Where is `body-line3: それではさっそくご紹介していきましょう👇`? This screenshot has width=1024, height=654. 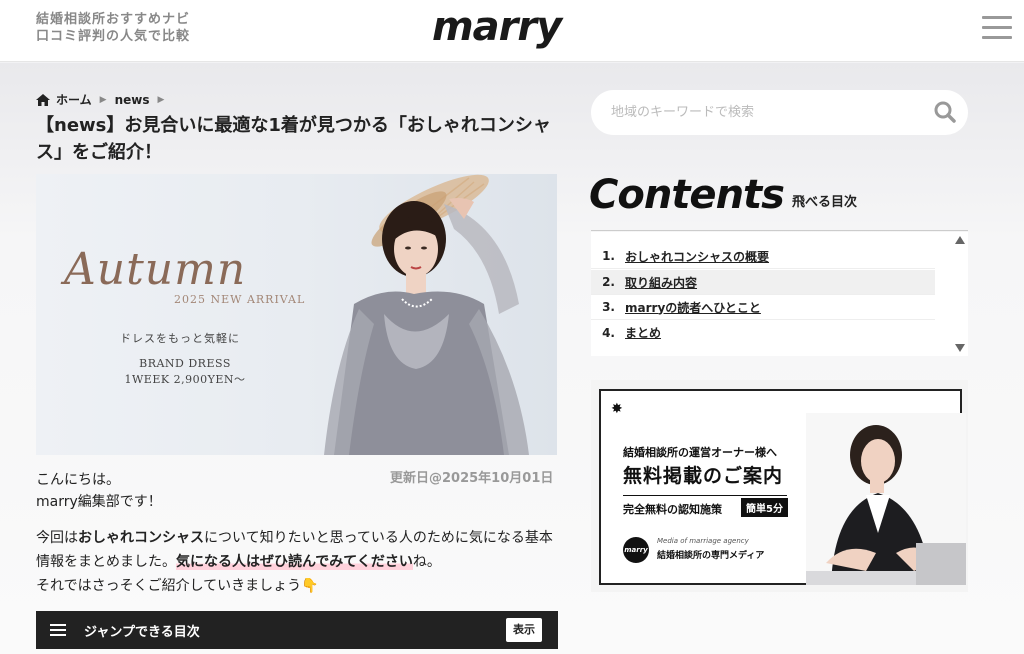
body-line3: それではさっそくご紹介していきましょう👇 is located at coordinates (177, 586).